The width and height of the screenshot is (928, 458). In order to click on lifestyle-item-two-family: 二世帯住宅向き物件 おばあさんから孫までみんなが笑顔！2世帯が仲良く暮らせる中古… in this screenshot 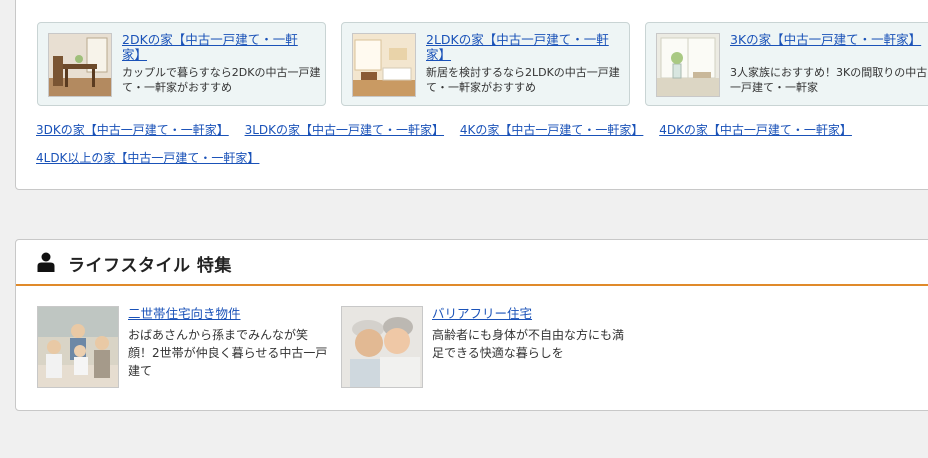, I will do `click(187, 348)`.